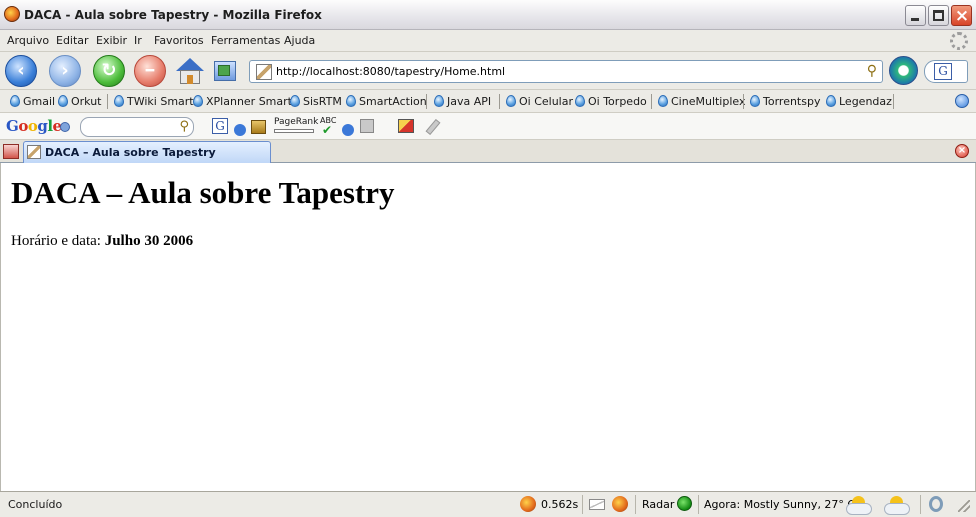 Image resolution: width=976 pixels, height=517 pixels. What do you see at coordinates (245, 40) in the screenshot?
I see `menu-ferramentas: Ferramentas` at bounding box center [245, 40].